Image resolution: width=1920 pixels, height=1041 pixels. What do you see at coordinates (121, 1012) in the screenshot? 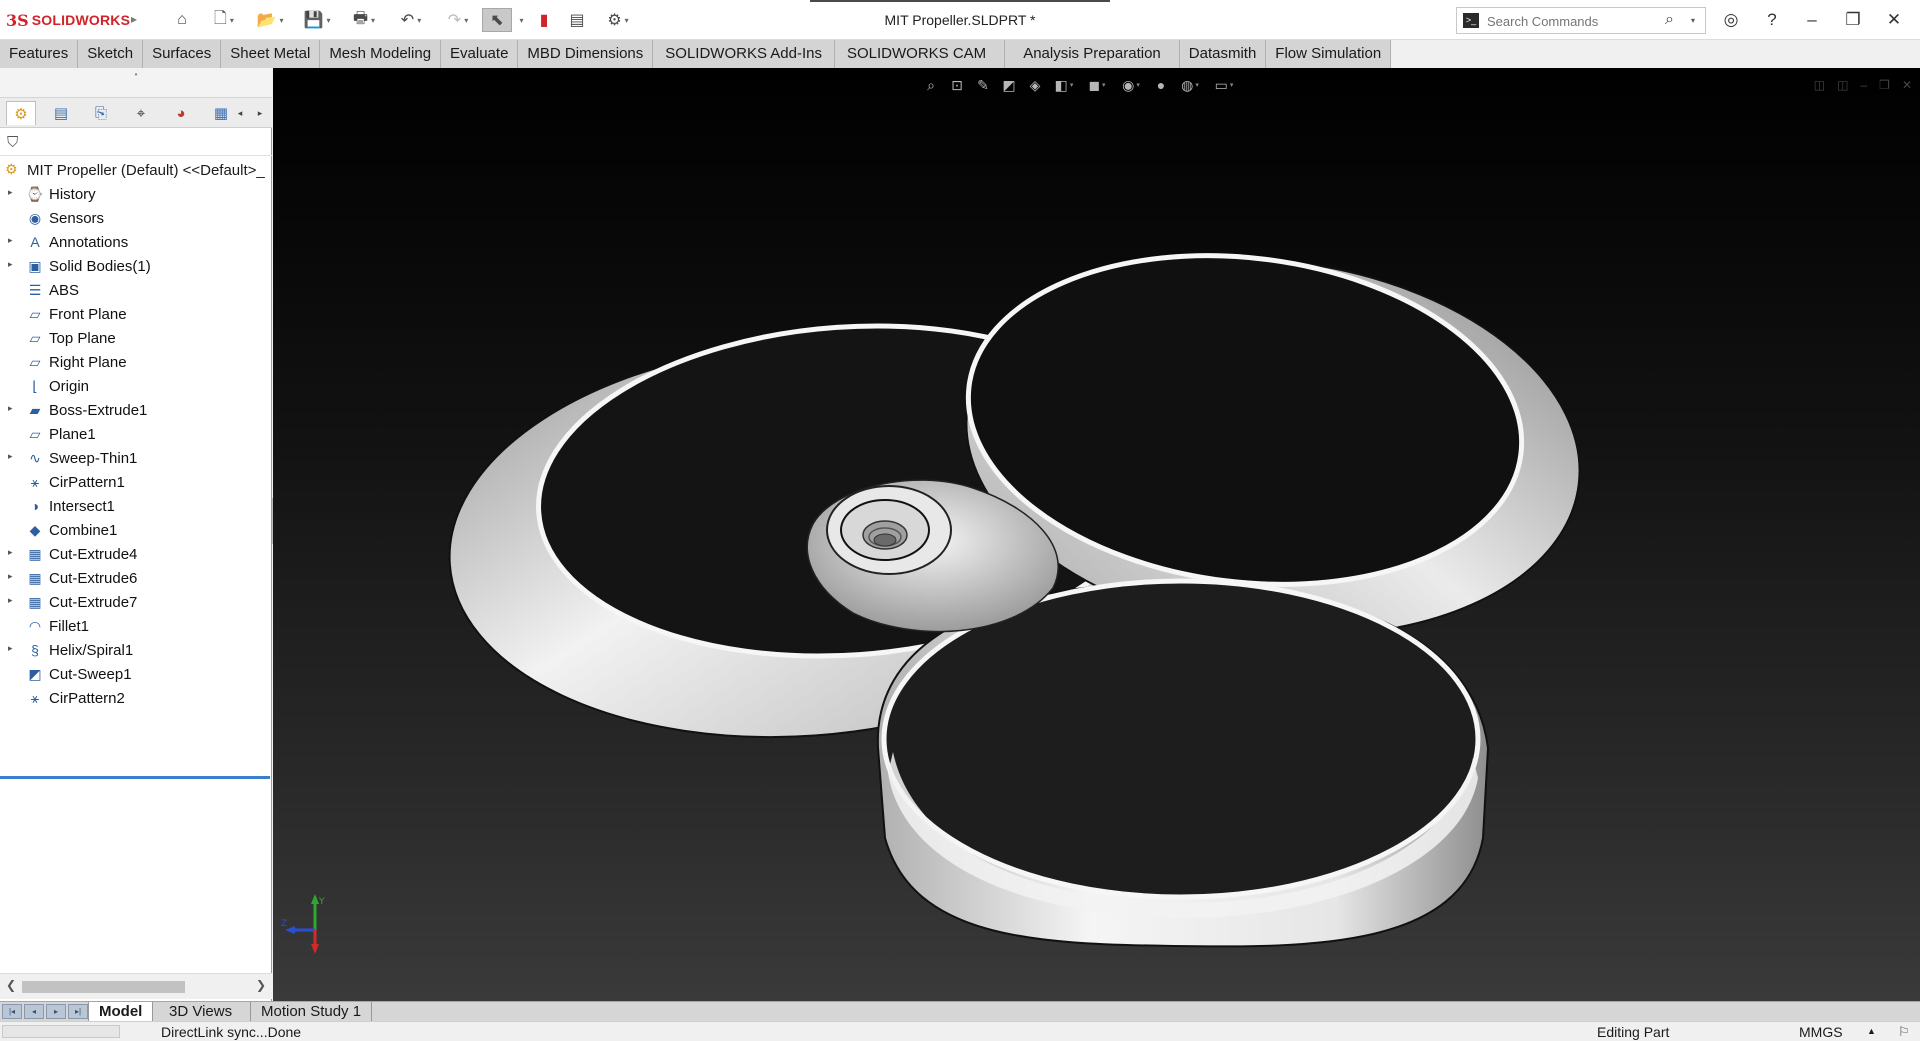
I see `tab-model: Model` at bounding box center [121, 1012].